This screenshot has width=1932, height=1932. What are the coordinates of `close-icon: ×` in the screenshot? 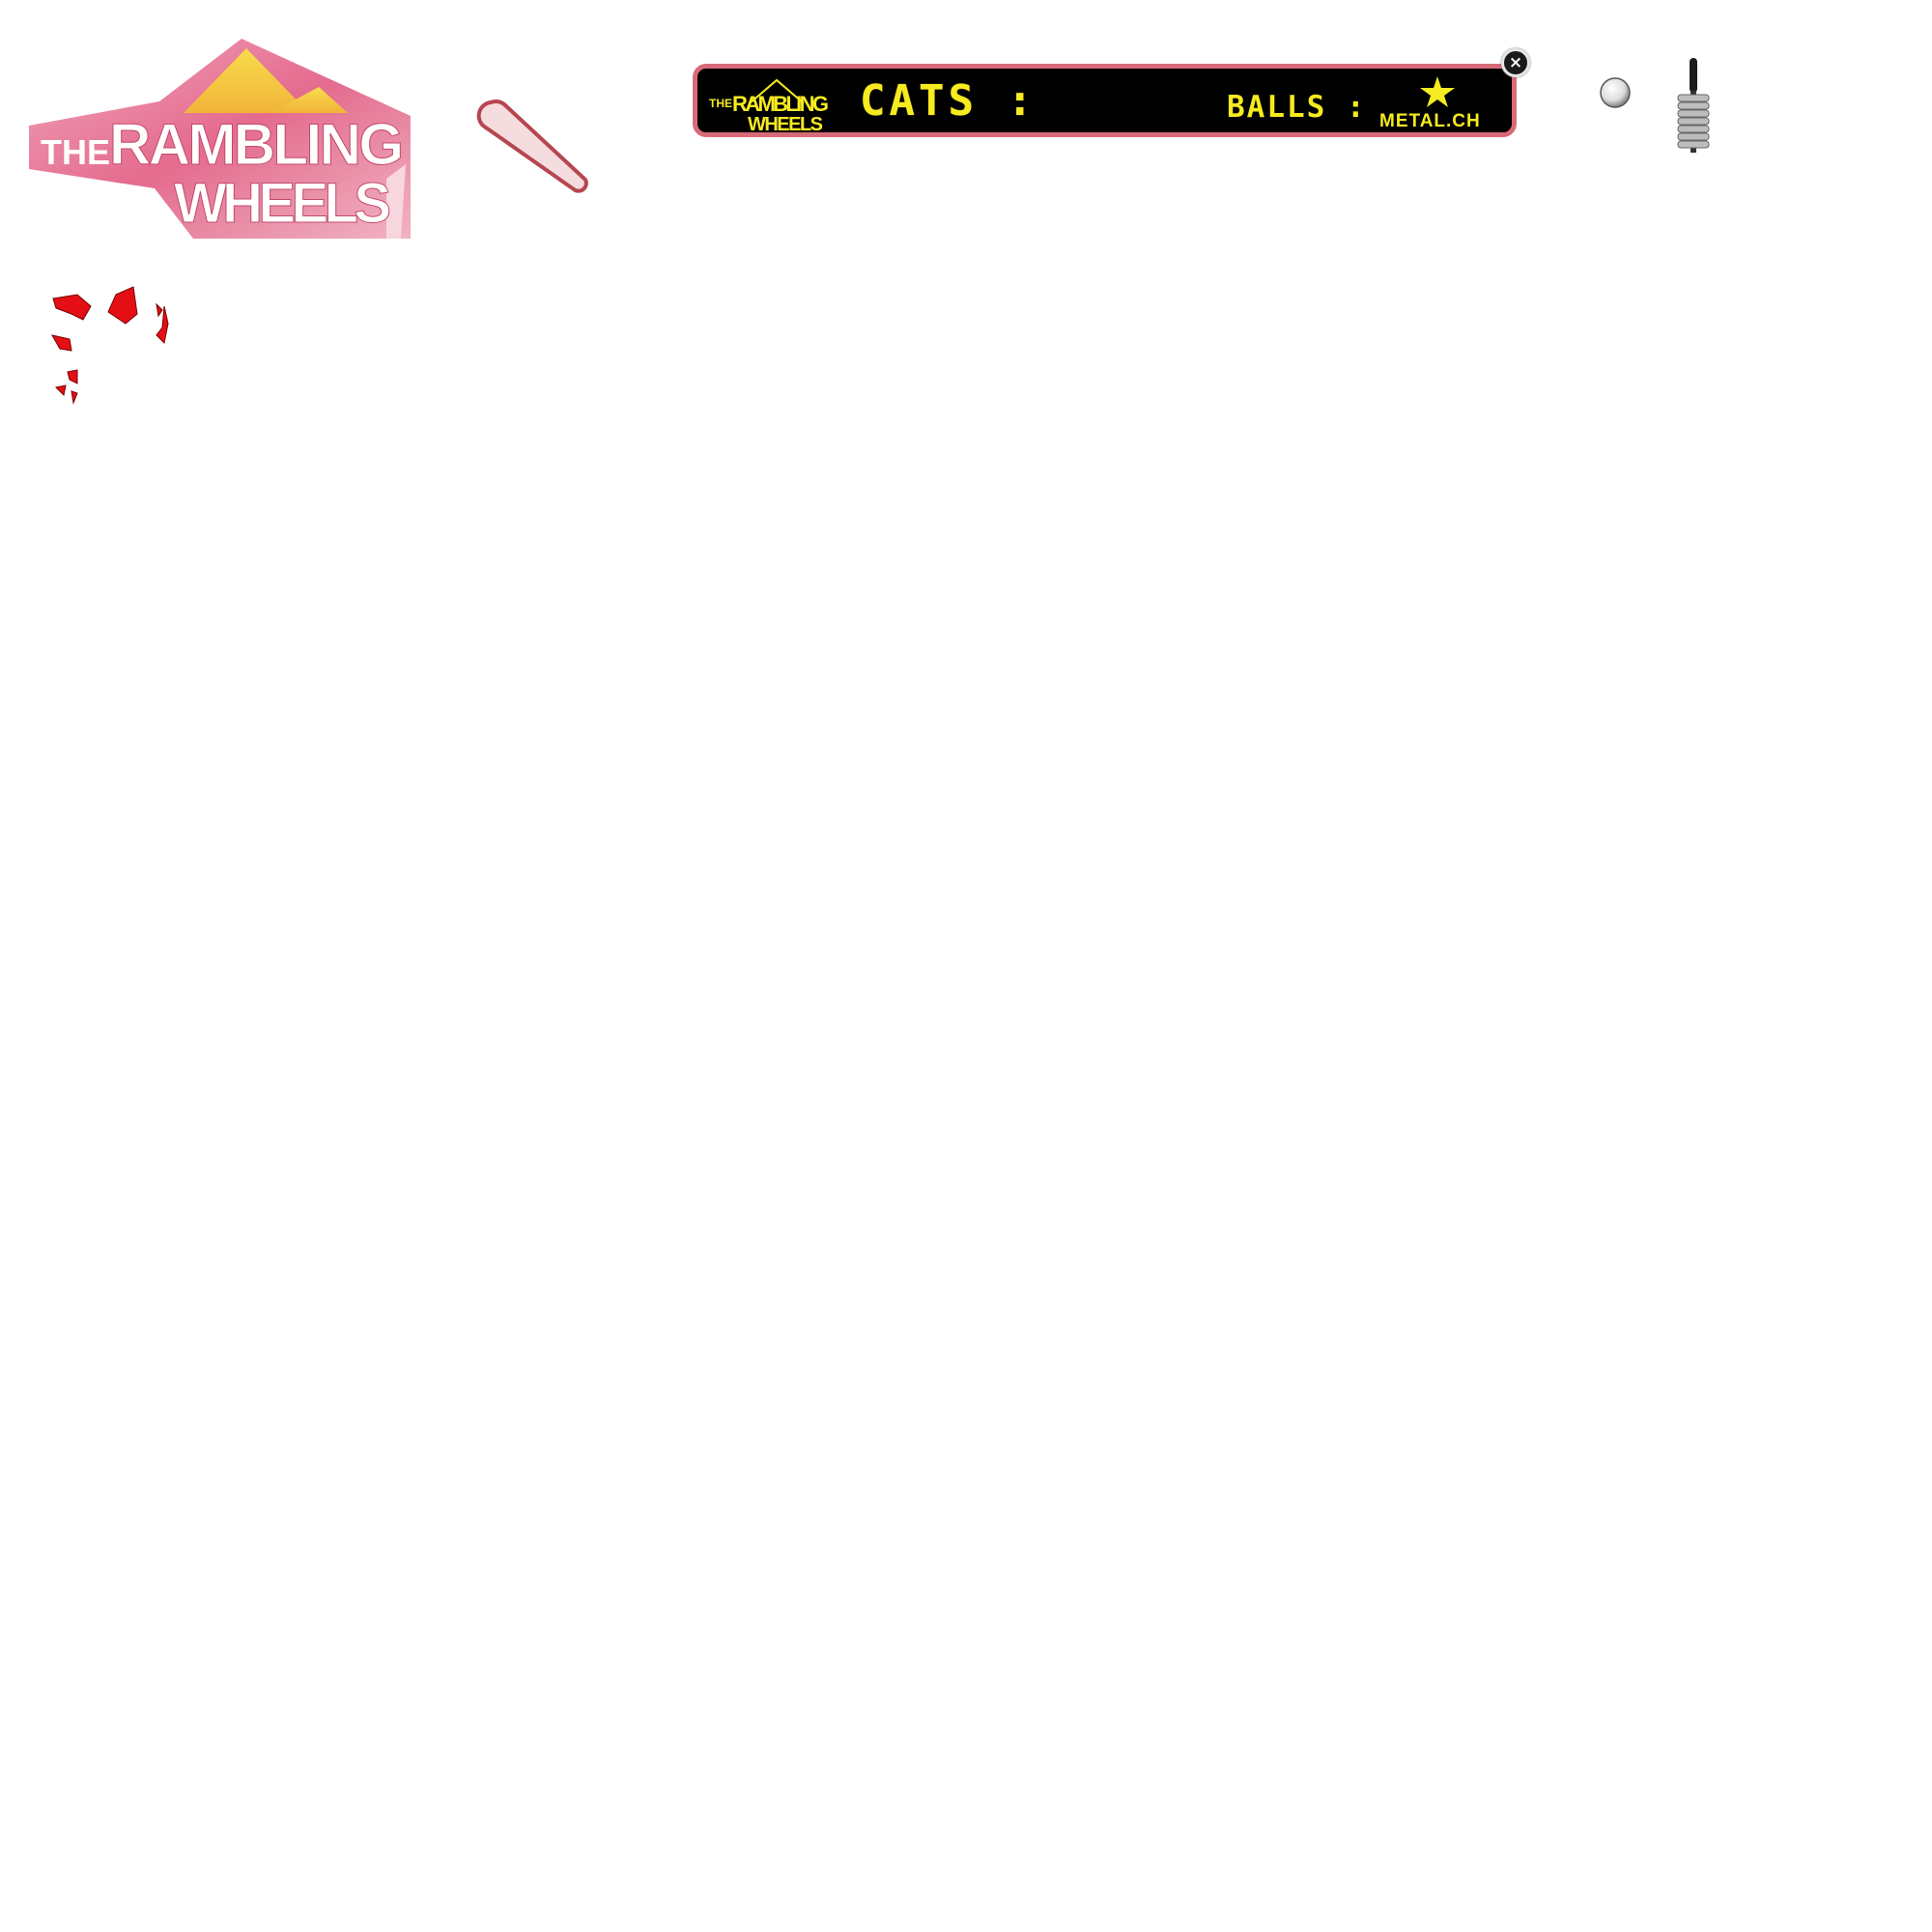 It's located at (1515, 63).